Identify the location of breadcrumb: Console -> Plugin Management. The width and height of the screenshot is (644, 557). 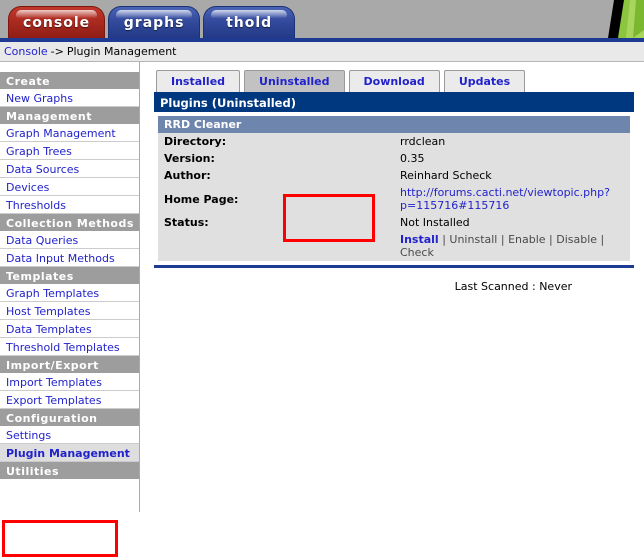
(322, 52).